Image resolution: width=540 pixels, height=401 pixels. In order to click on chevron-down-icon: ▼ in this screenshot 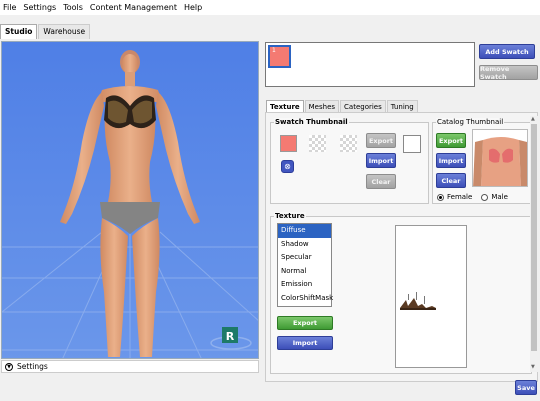, I will do `click(9, 366)`.